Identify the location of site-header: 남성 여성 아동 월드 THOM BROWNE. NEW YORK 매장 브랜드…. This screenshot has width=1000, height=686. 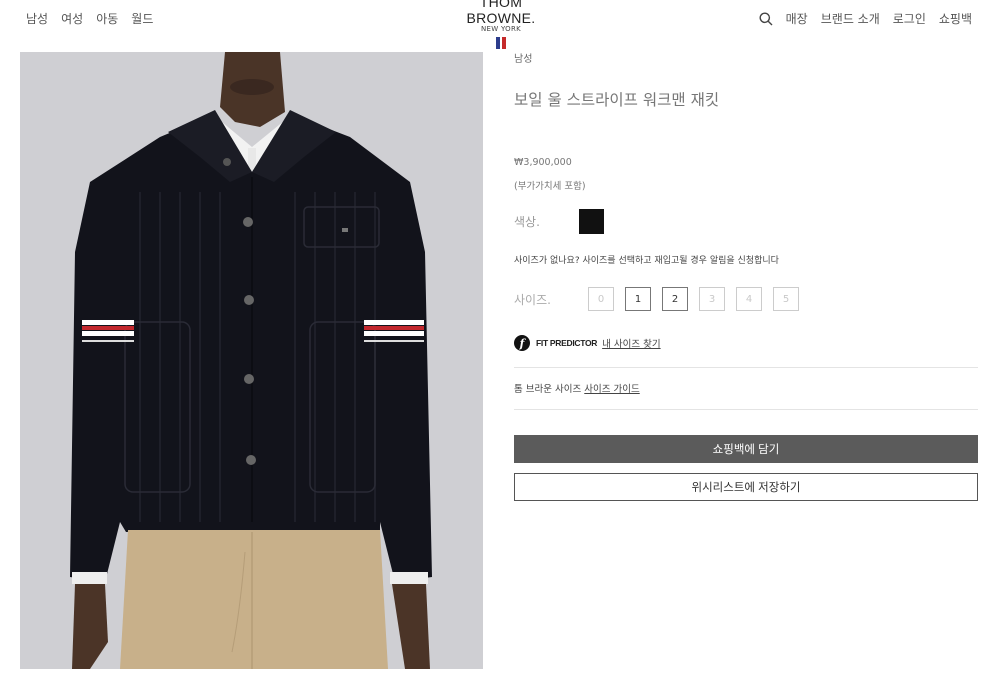
(500, 24).